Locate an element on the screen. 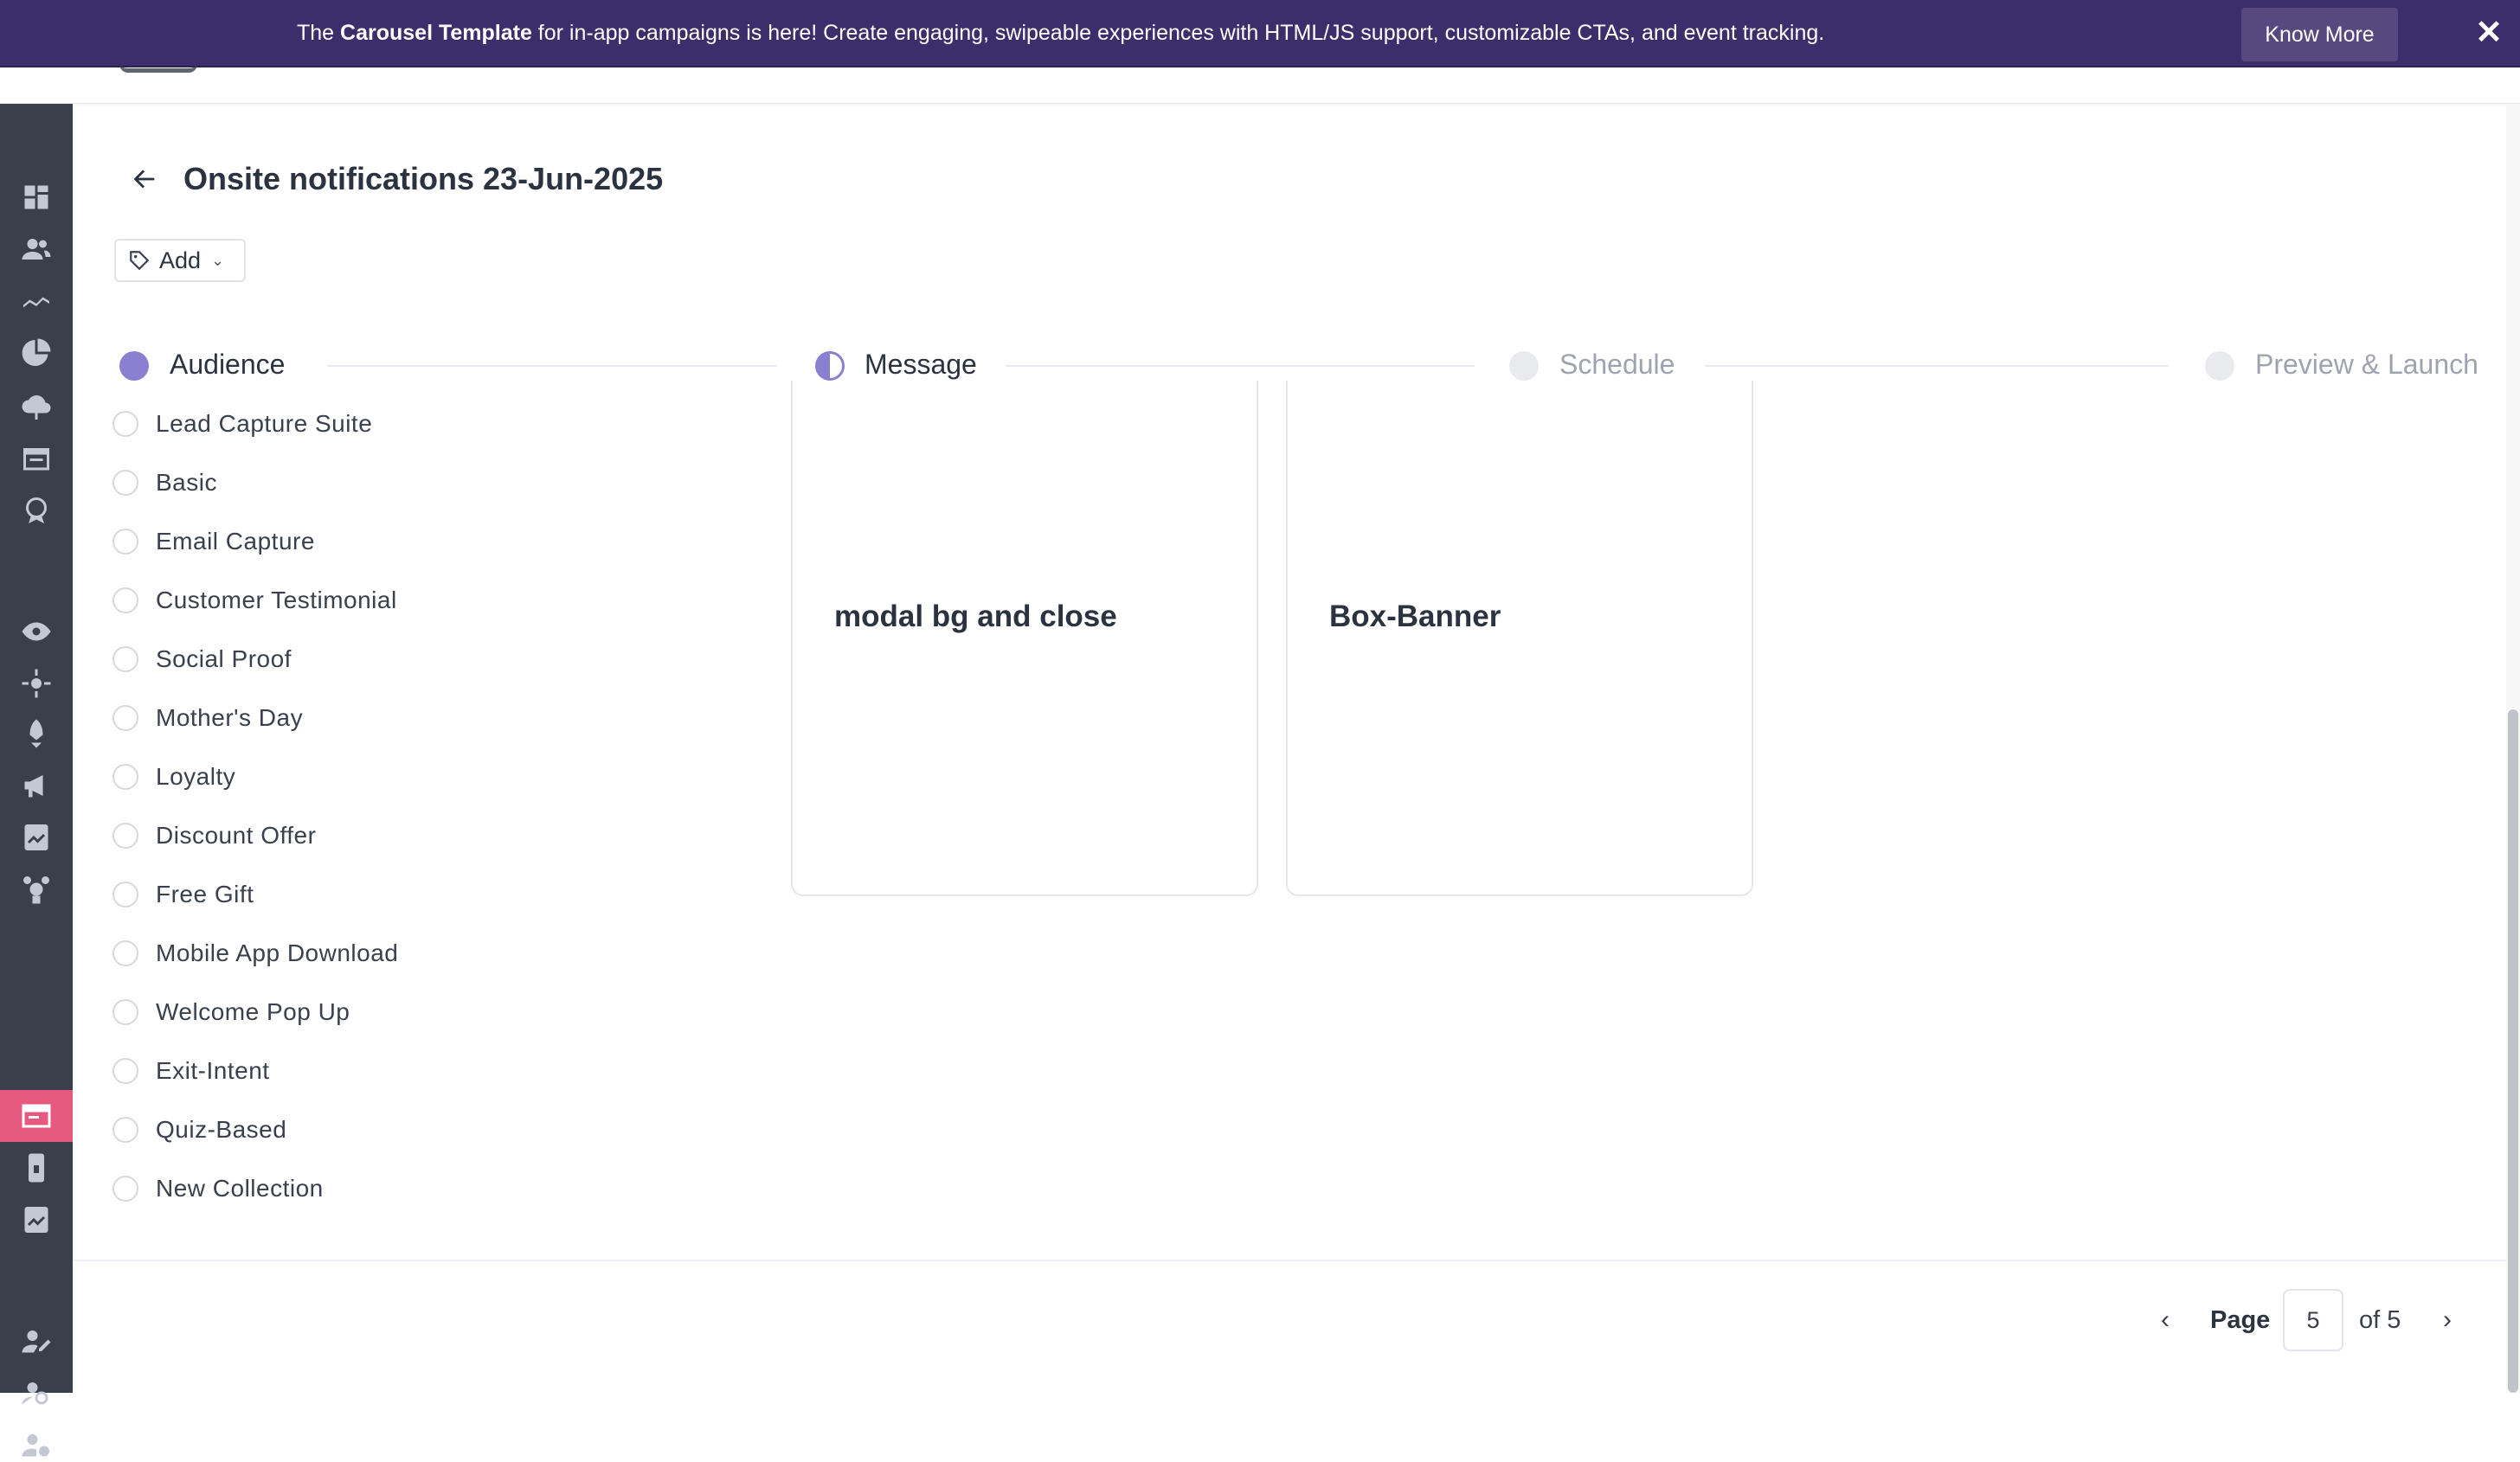 The width and height of the screenshot is (2520, 1462). category-label: Loyalty is located at coordinates (196, 777).